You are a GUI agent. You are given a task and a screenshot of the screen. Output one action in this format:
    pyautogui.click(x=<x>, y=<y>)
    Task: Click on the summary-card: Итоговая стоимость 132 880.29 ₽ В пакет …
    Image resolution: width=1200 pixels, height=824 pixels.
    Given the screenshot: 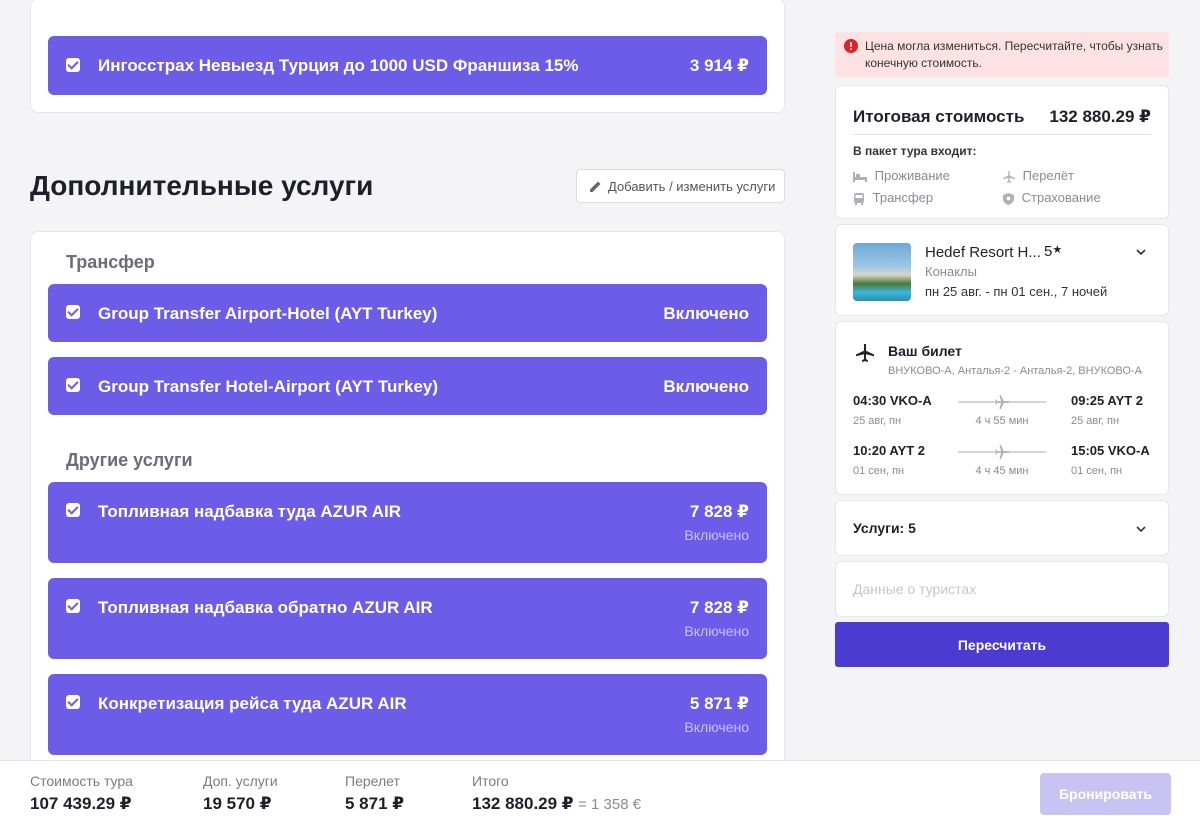 What is the action you would take?
    pyautogui.click(x=1002, y=152)
    